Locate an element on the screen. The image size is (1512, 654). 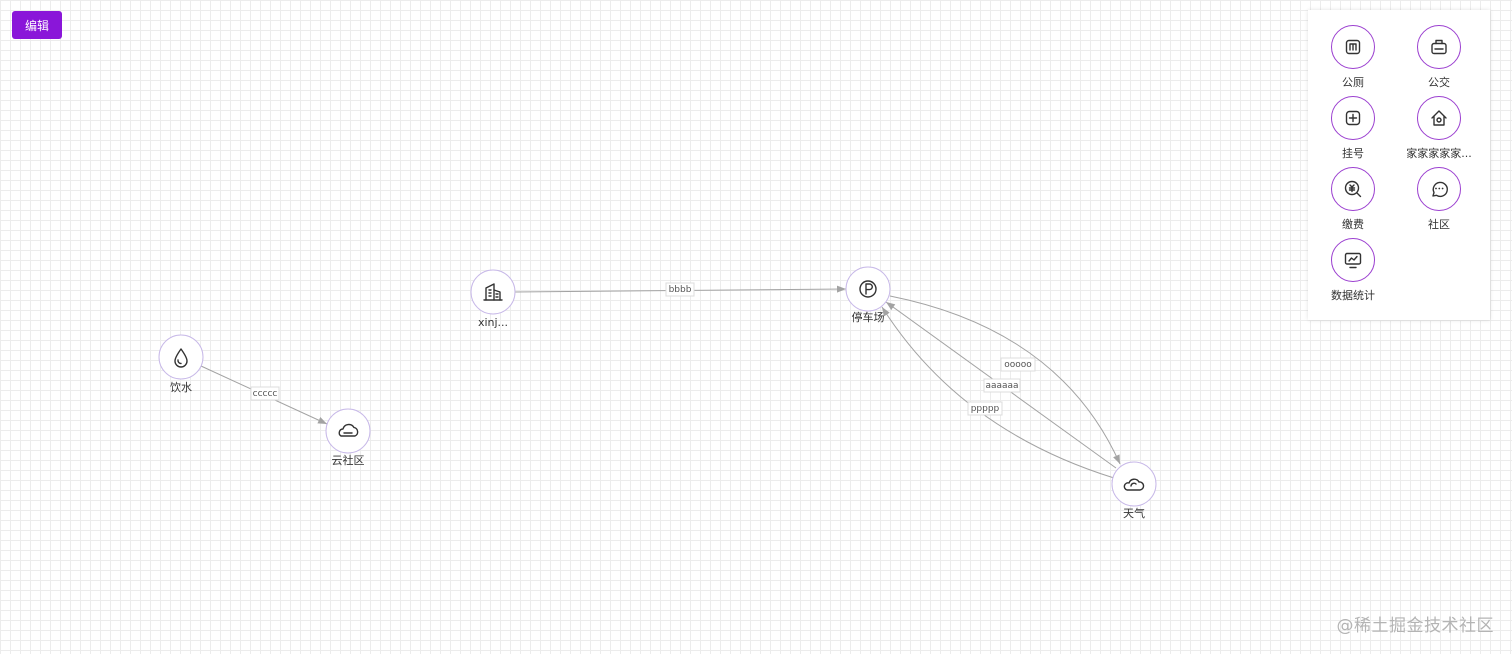
palette-item-bus: 公交 is located at coordinates (1435, 50).